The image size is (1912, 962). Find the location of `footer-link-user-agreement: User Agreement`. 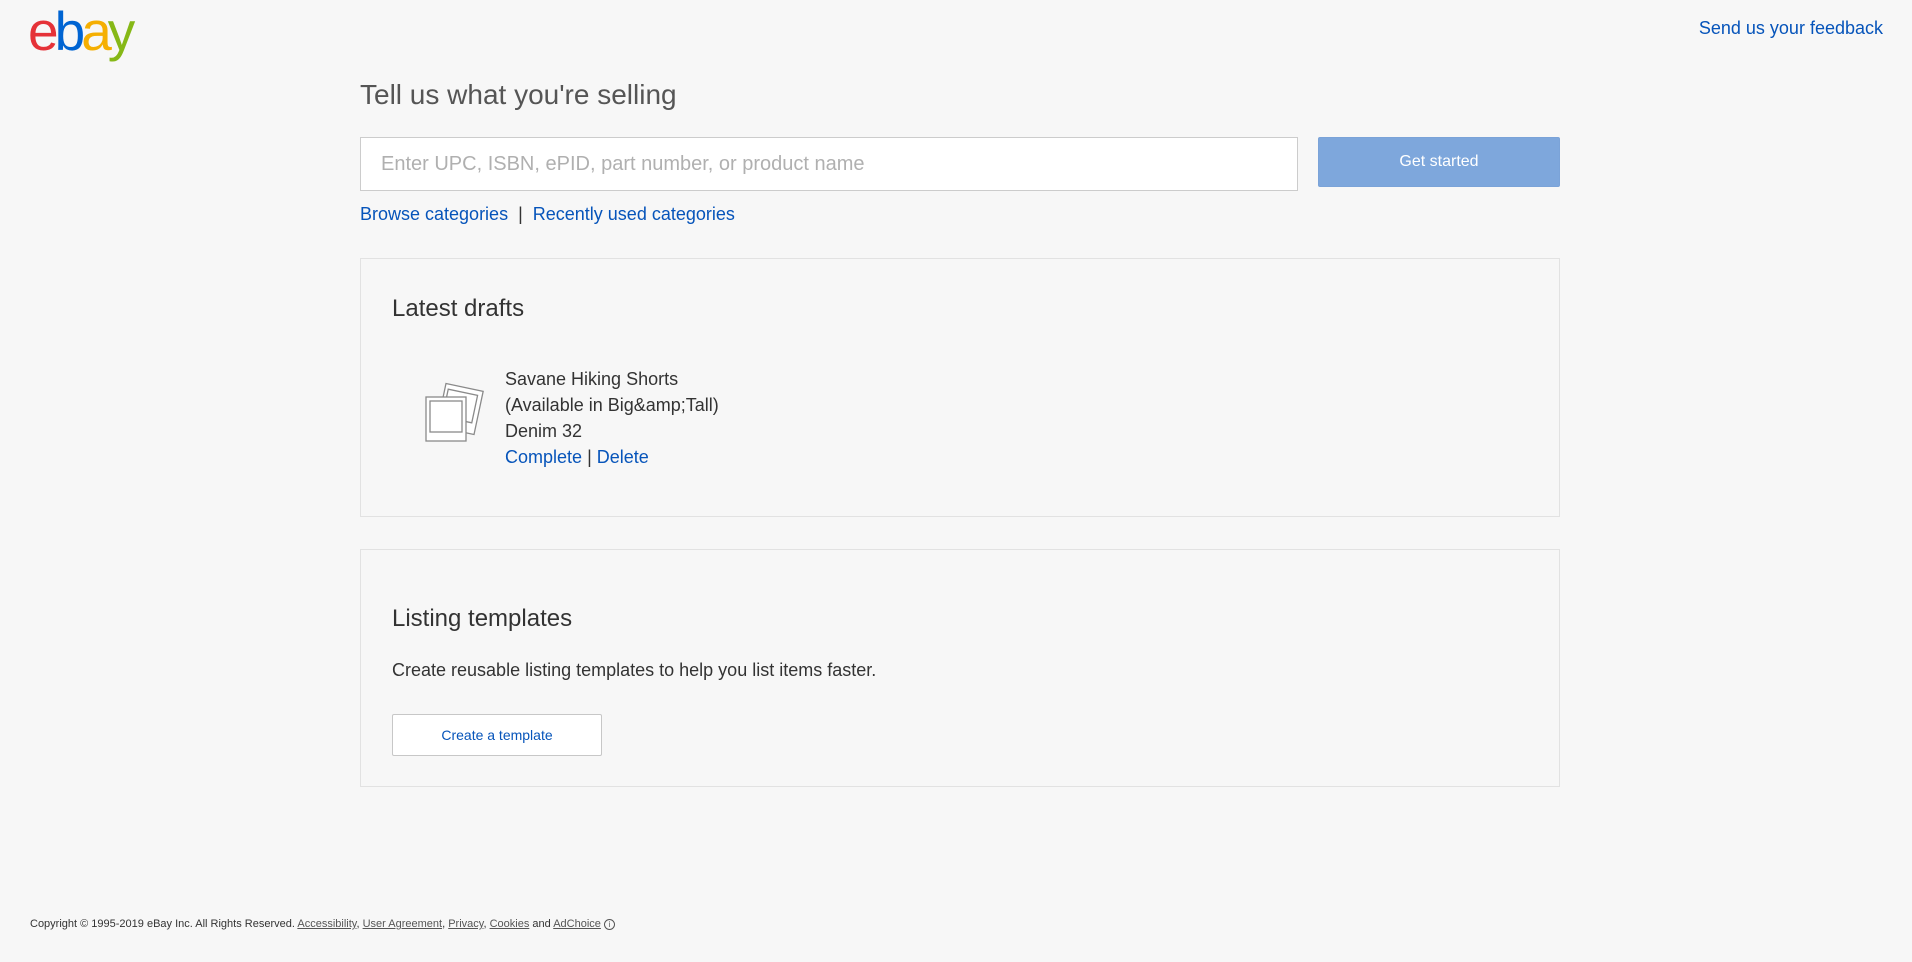

footer-link-user-agreement: User Agreement is located at coordinates (402, 924).